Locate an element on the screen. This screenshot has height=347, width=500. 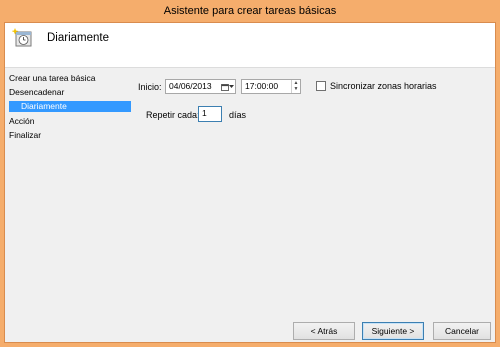
back-button-label: < Atrás is located at coordinates (324, 331).